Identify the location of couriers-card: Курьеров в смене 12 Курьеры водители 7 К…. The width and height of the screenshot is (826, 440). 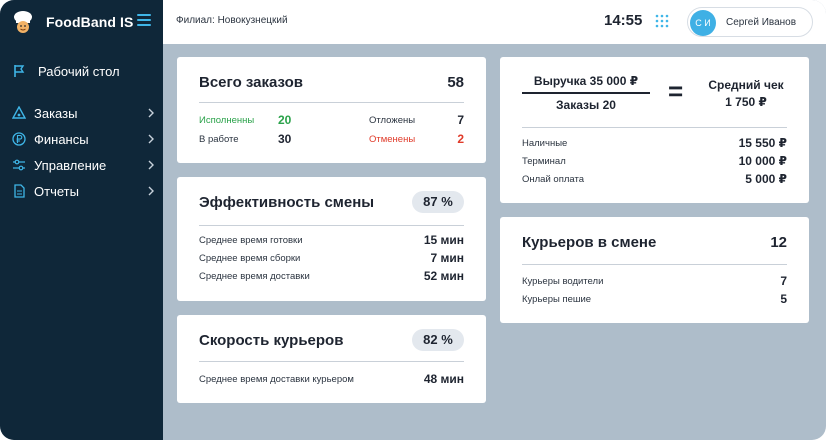
(654, 270).